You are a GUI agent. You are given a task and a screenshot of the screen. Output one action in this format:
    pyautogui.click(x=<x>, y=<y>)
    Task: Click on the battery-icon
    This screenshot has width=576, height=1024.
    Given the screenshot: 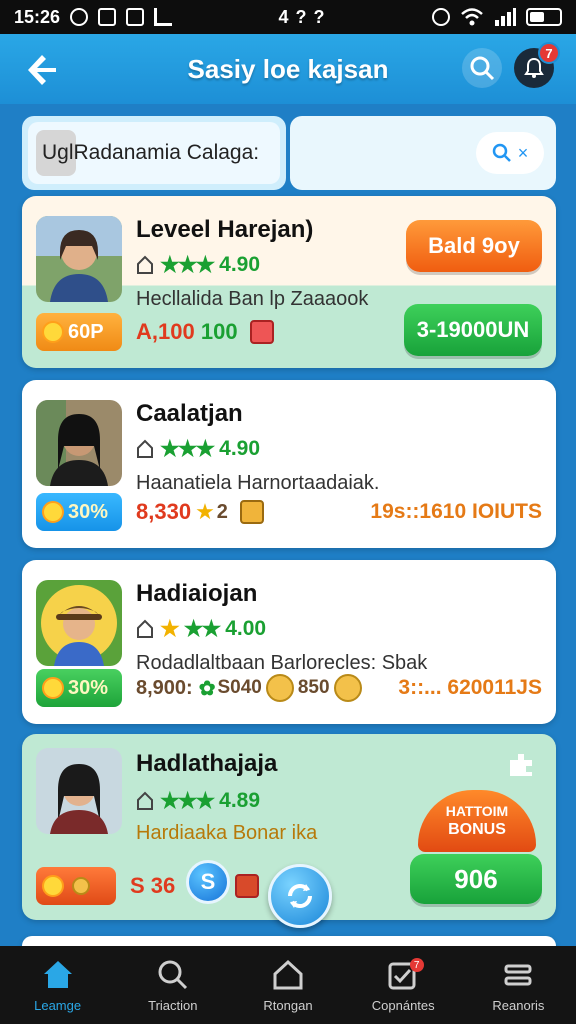 What is the action you would take?
    pyautogui.click(x=544, y=17)
    